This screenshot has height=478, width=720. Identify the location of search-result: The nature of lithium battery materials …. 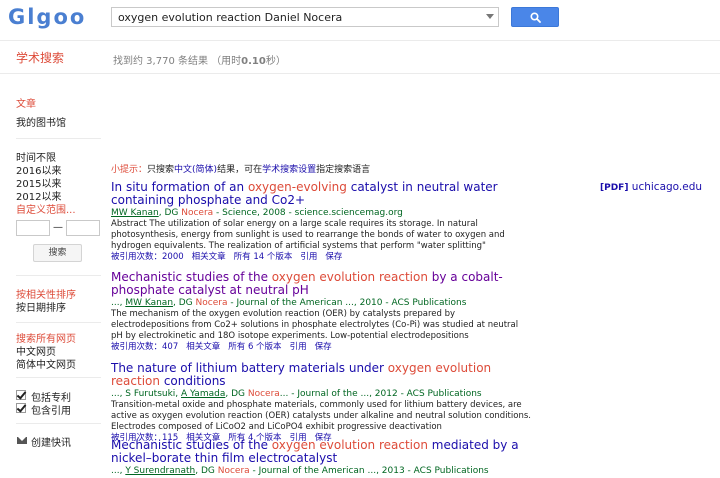
(321, 403).